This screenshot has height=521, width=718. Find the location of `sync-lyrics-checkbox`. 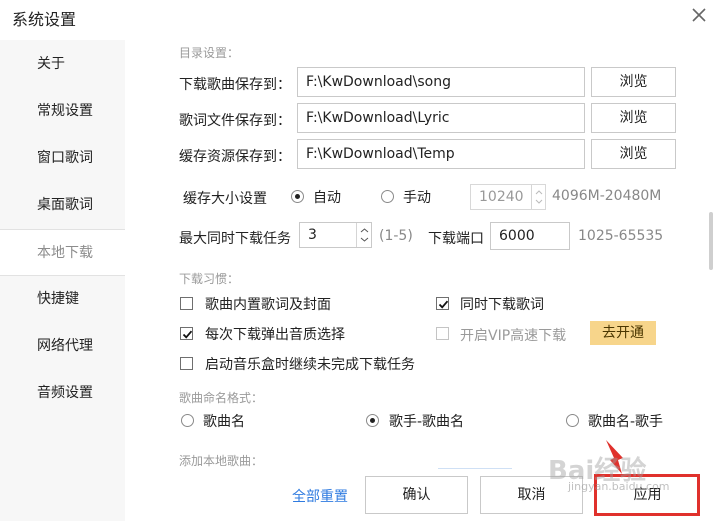

sync-lyrics-checkbox is located at coordinates (442, 303).